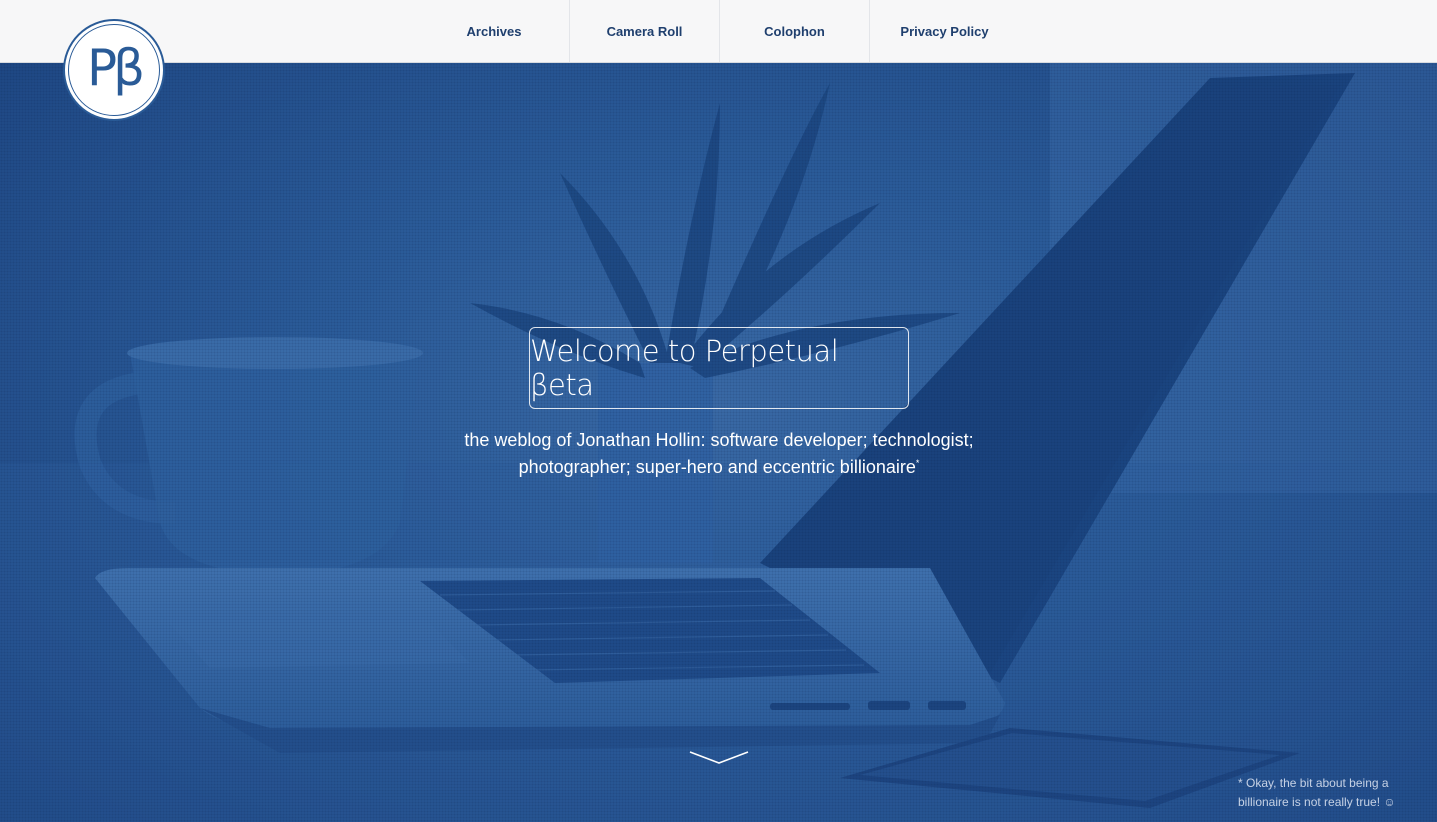  What do you see at coordinates (794, 31) in the screenshot?
I see `nav-link-colophon: Colophon` at bounding box center [794, 31].